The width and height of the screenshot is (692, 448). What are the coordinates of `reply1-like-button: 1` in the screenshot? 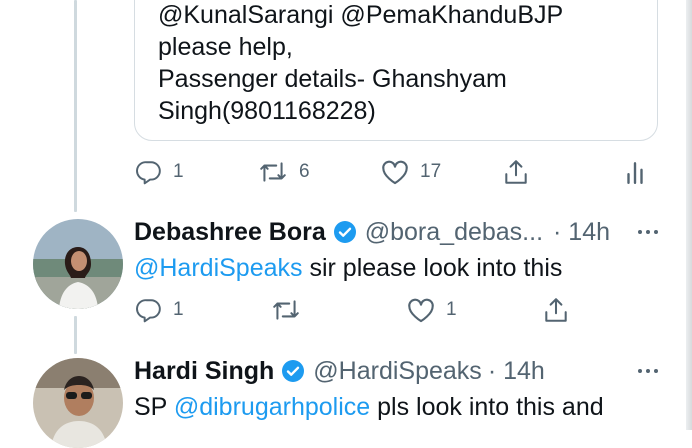 It's located at (432, 310).